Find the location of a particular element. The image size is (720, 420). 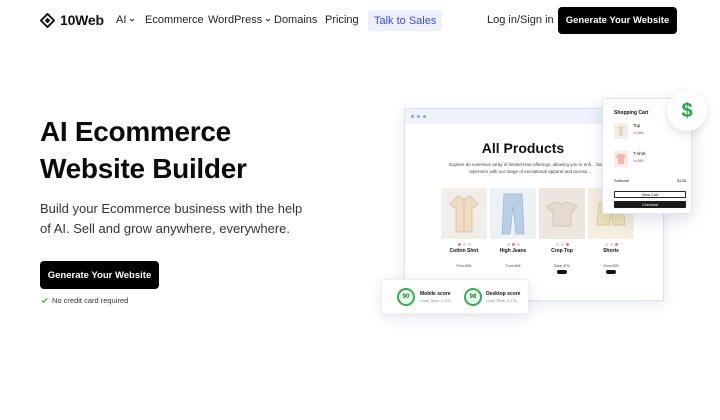

talk-to-sales-button: Talk to Sales is located at coordinates (405, 20).